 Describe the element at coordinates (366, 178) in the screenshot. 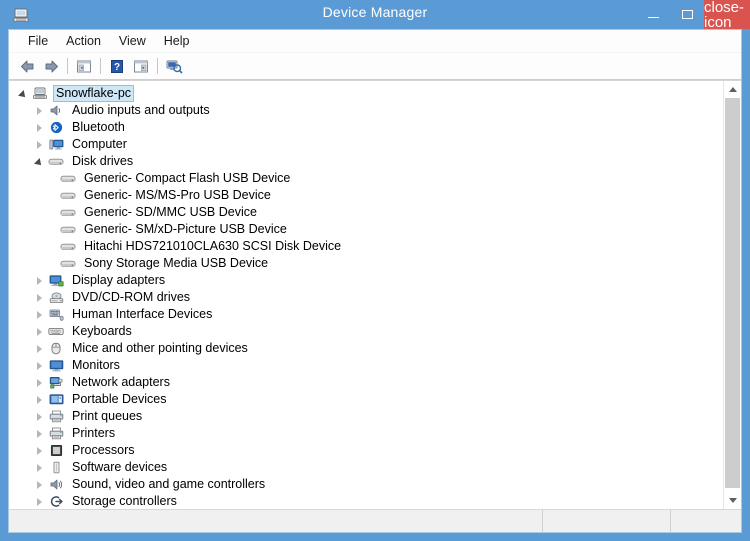

I see `tree-node-generic-compact-flash-usb-device: Generic- Compact Flash USB Device` at that location.